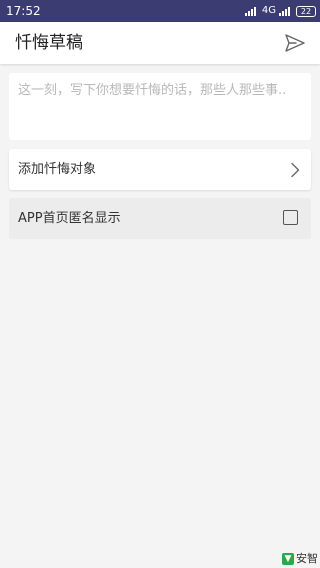 The image size is (320, 568). I want to click on status-indicators: 4G 22, so click(280, 11).